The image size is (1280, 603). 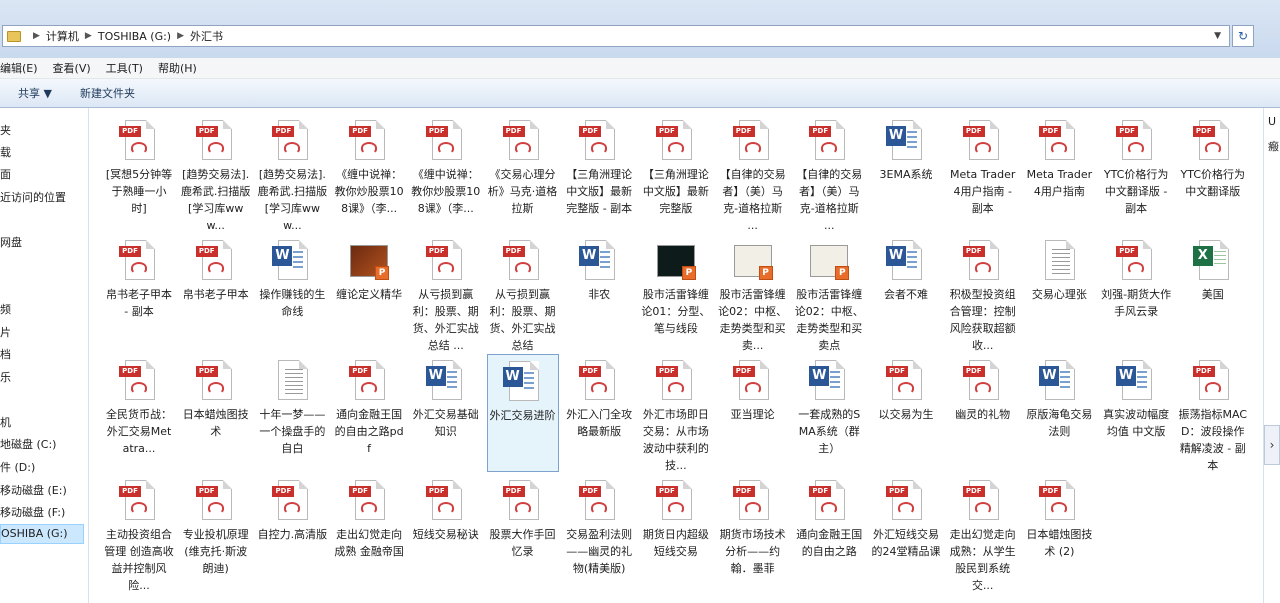 I want to click on file-item: PDF 专业投机原理 (维克托·斯波朗迪), so click(x=216, y=533).